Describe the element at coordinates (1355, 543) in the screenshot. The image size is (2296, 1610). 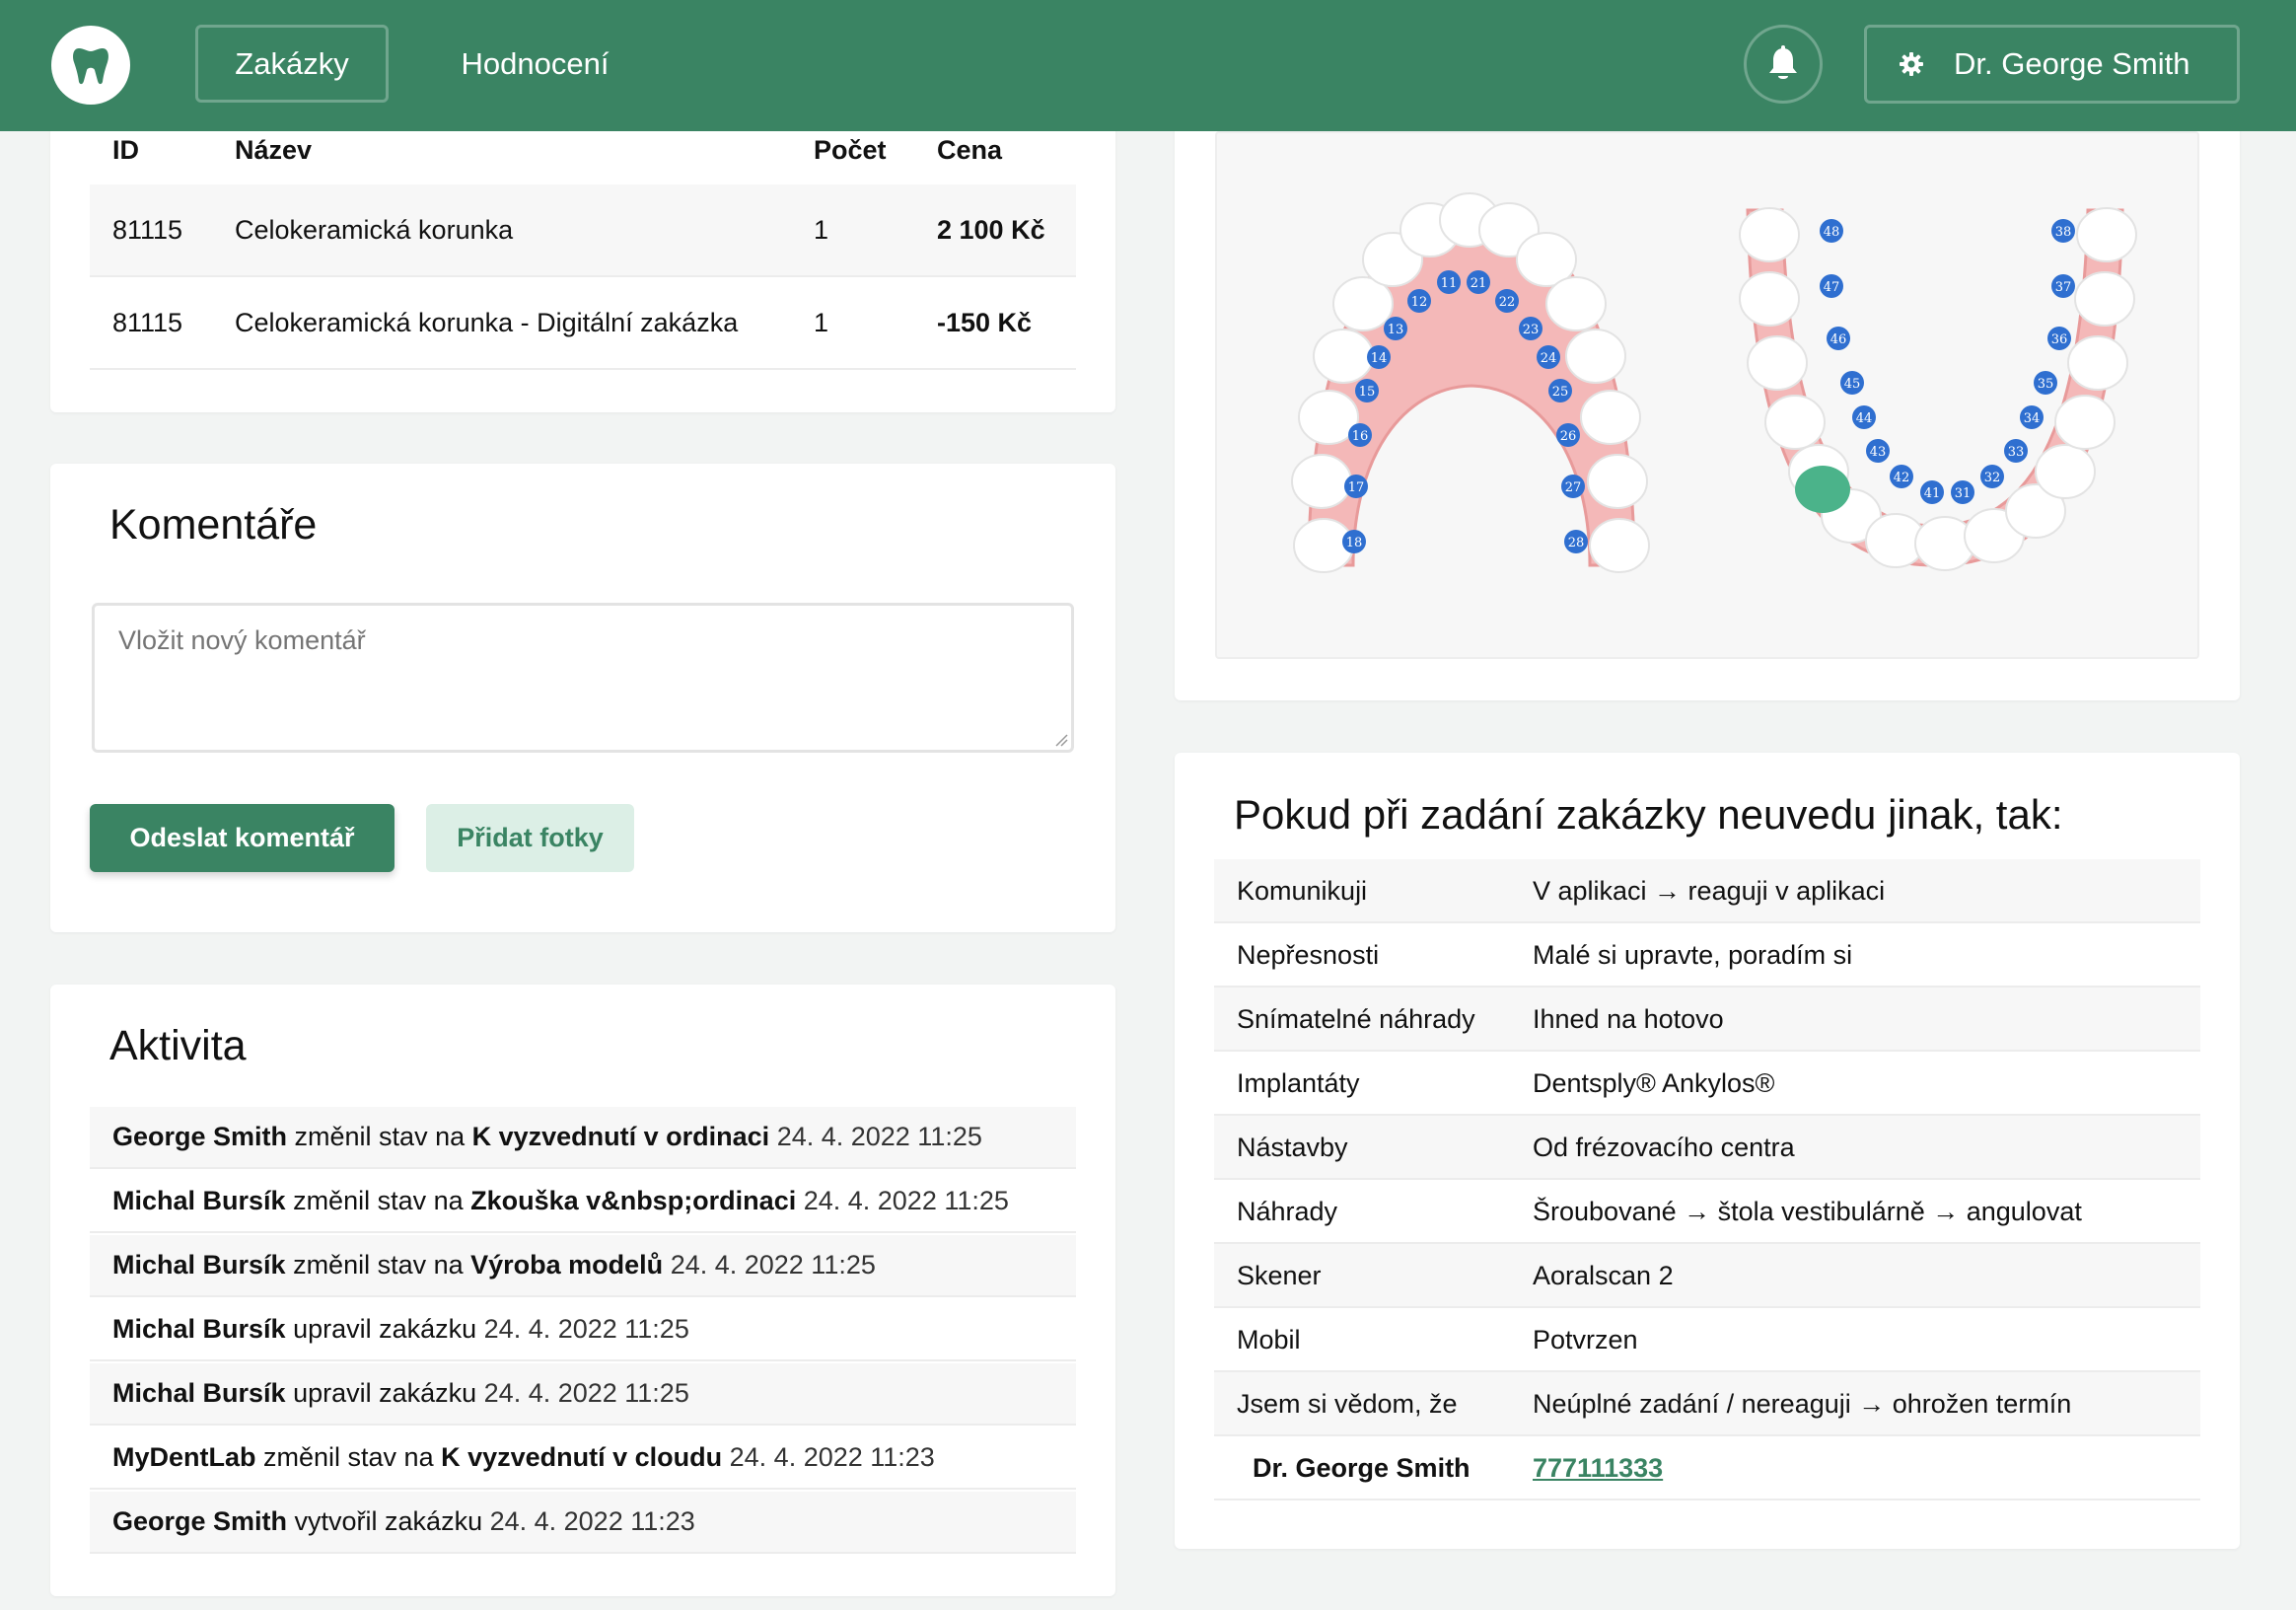
I see `tooth-number-label: 18` at that location.